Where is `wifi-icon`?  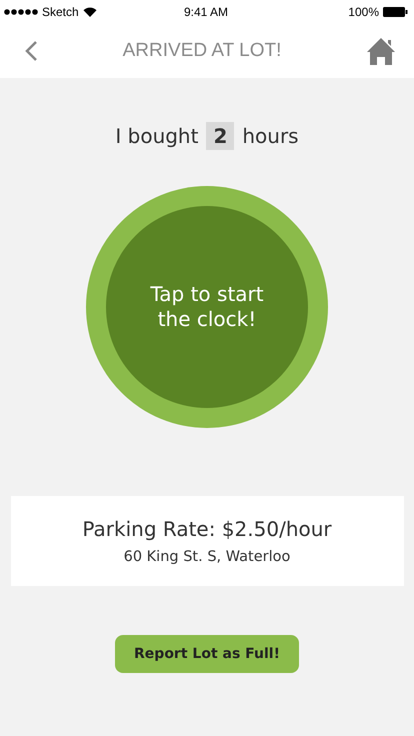 wifi-icon is located at coordinates (89, 12).